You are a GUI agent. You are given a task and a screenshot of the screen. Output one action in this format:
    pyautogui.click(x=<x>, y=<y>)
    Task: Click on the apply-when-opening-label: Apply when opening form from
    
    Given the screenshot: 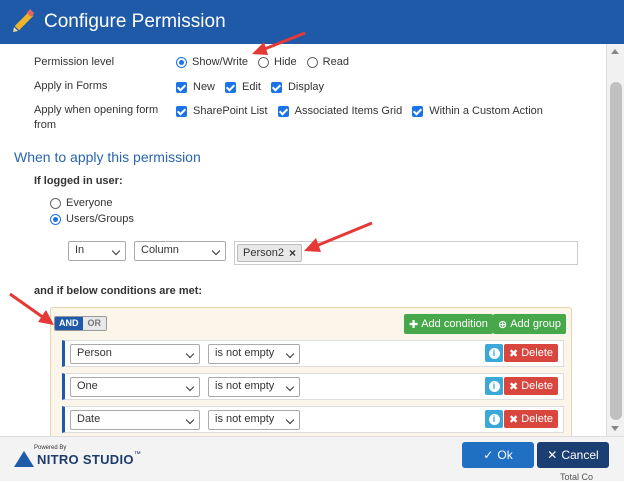 What is the action you would take?
    pyautogui.click(x=96, y=118)
    